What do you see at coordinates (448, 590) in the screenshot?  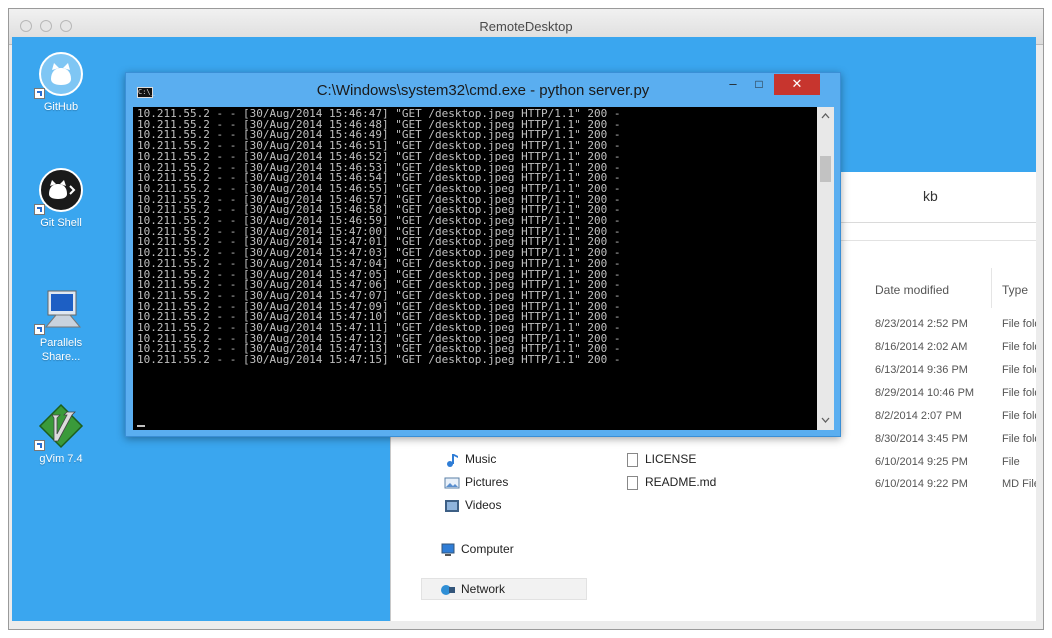 I see `network-icon` at bounding box center [448, 590].